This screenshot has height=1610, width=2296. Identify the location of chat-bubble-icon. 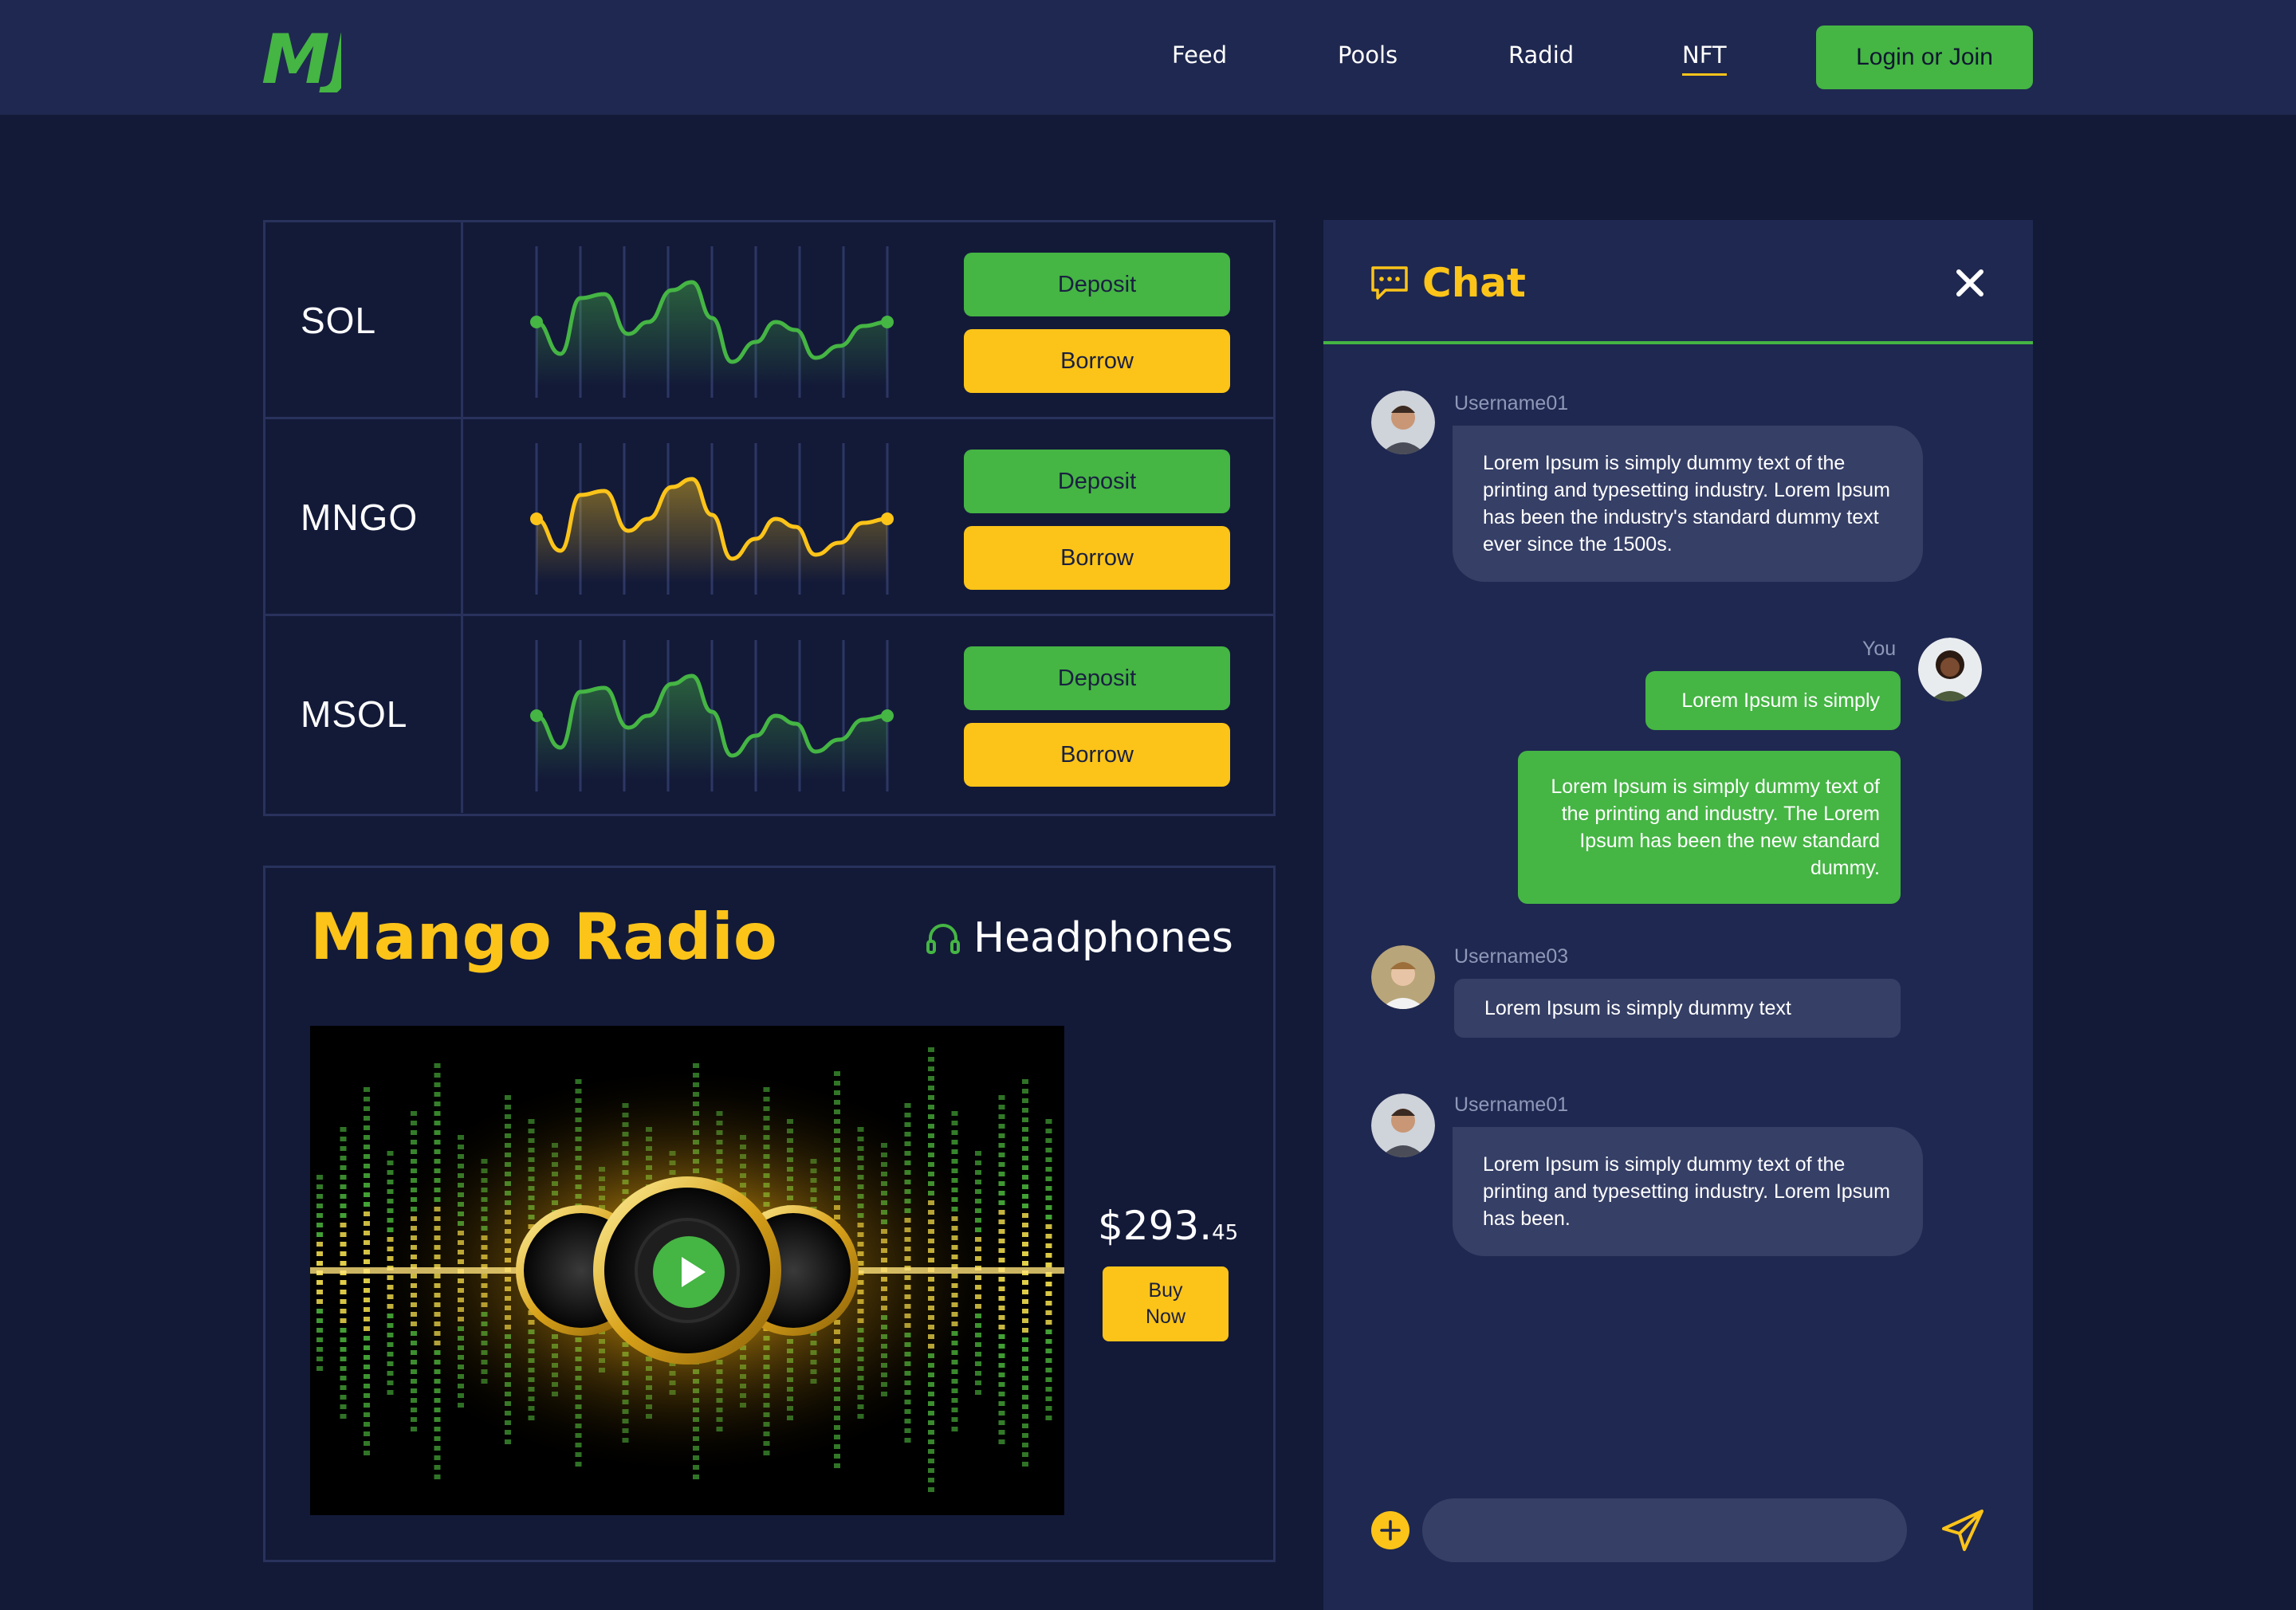
(1389, 283).